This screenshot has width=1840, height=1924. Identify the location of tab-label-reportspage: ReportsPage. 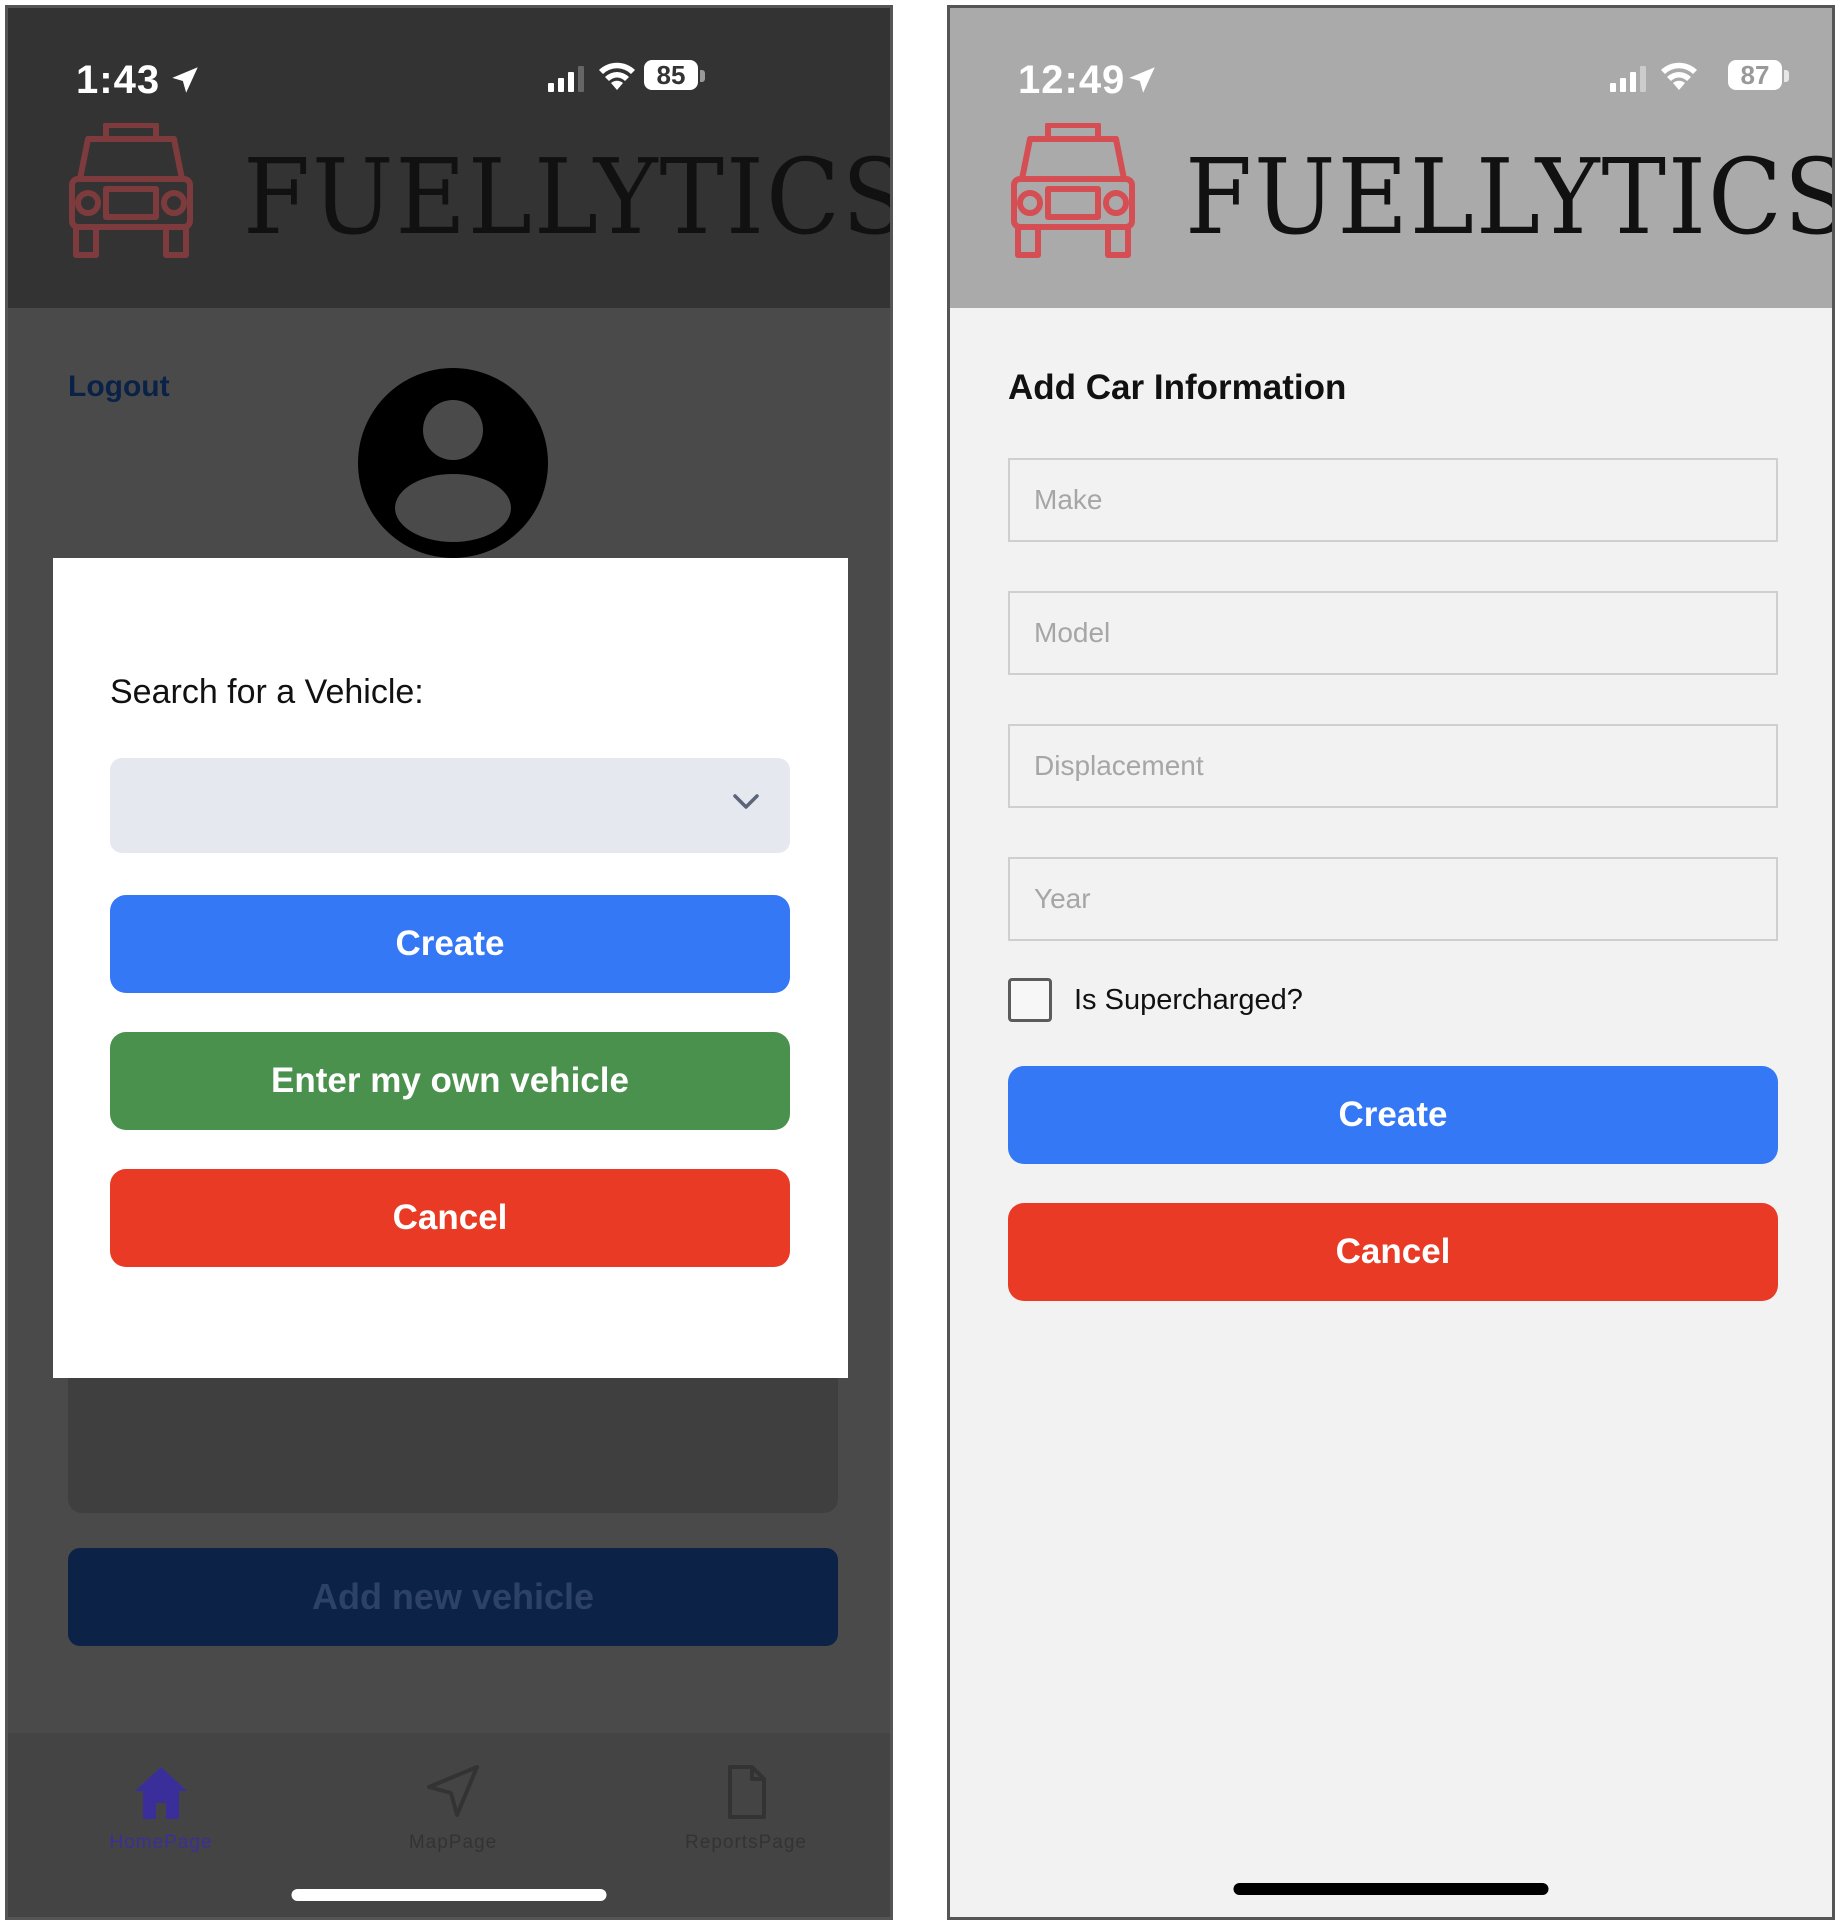
(746, 1842).